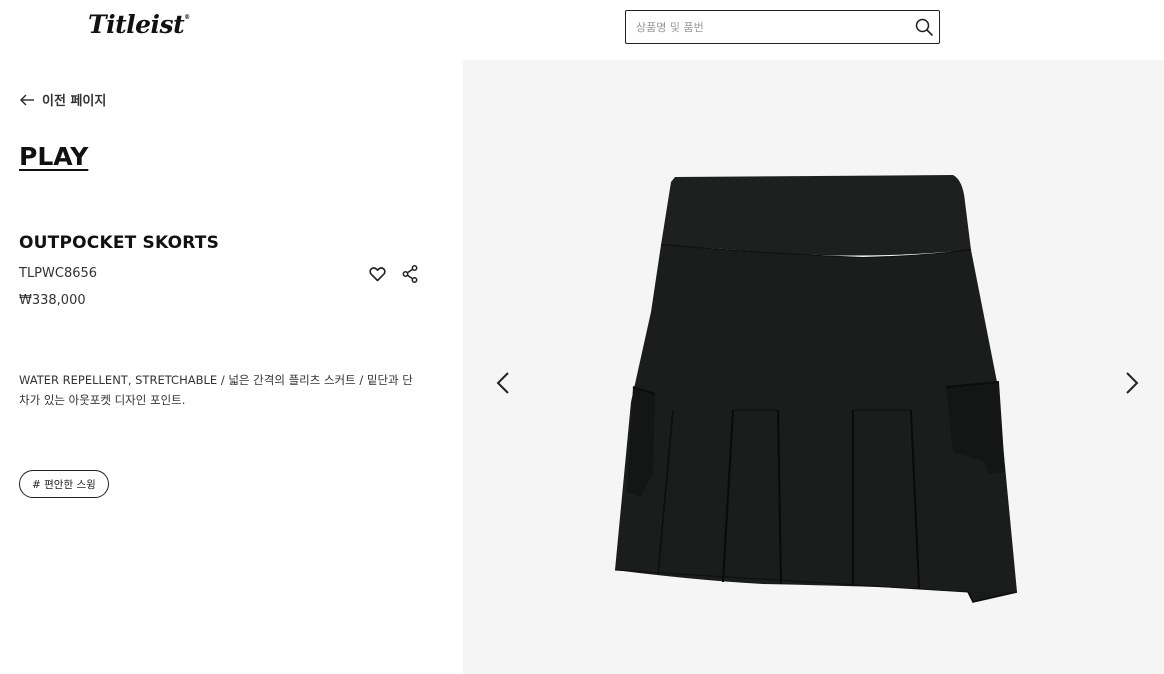  I want to click on search-input, so click(766, 27).